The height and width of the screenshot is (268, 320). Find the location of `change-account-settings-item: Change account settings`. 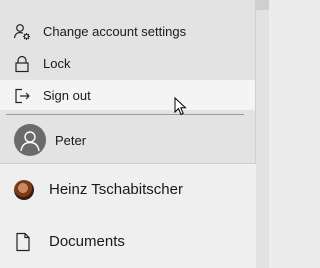

change-account-settings-item: Change account settings is located at coordinates (127, 31).